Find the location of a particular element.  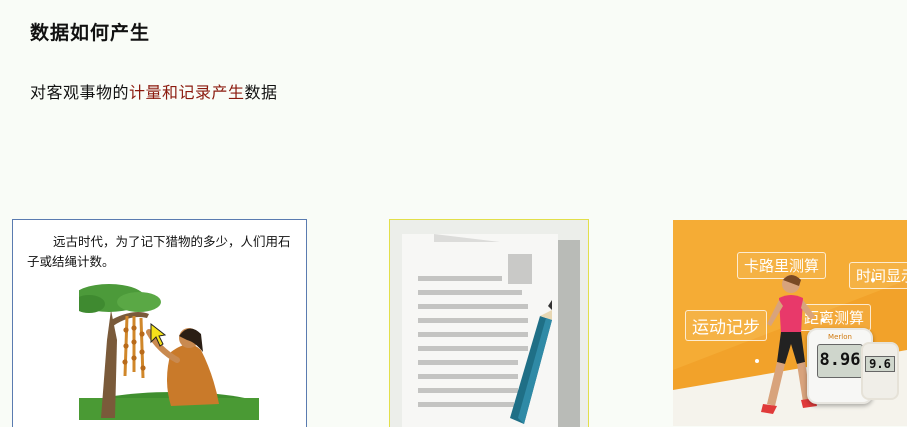

tag-sport: 运动记步 is located at coordinates (726, 325).